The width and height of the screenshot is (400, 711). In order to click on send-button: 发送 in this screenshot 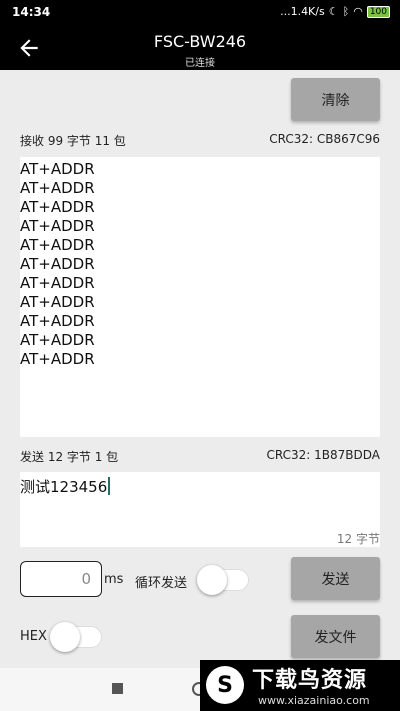, I will do `click(335, 578)`.